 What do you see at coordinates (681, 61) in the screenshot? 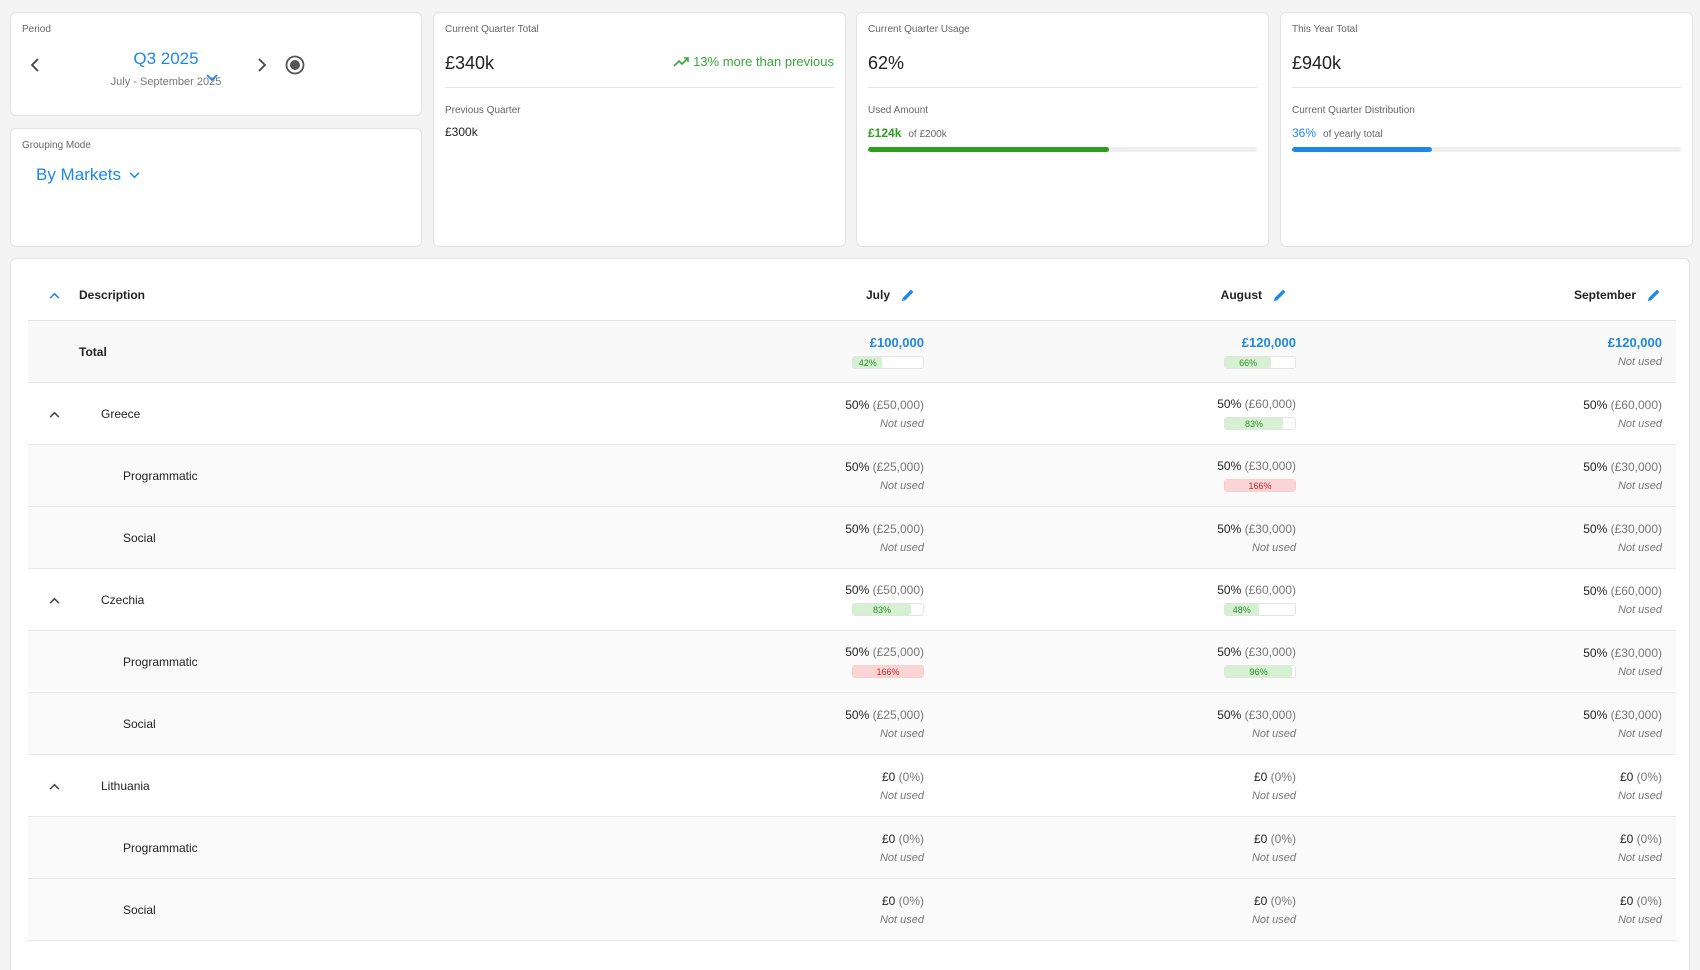
I see `trending-up-icon` at bounding box center [681, 61].